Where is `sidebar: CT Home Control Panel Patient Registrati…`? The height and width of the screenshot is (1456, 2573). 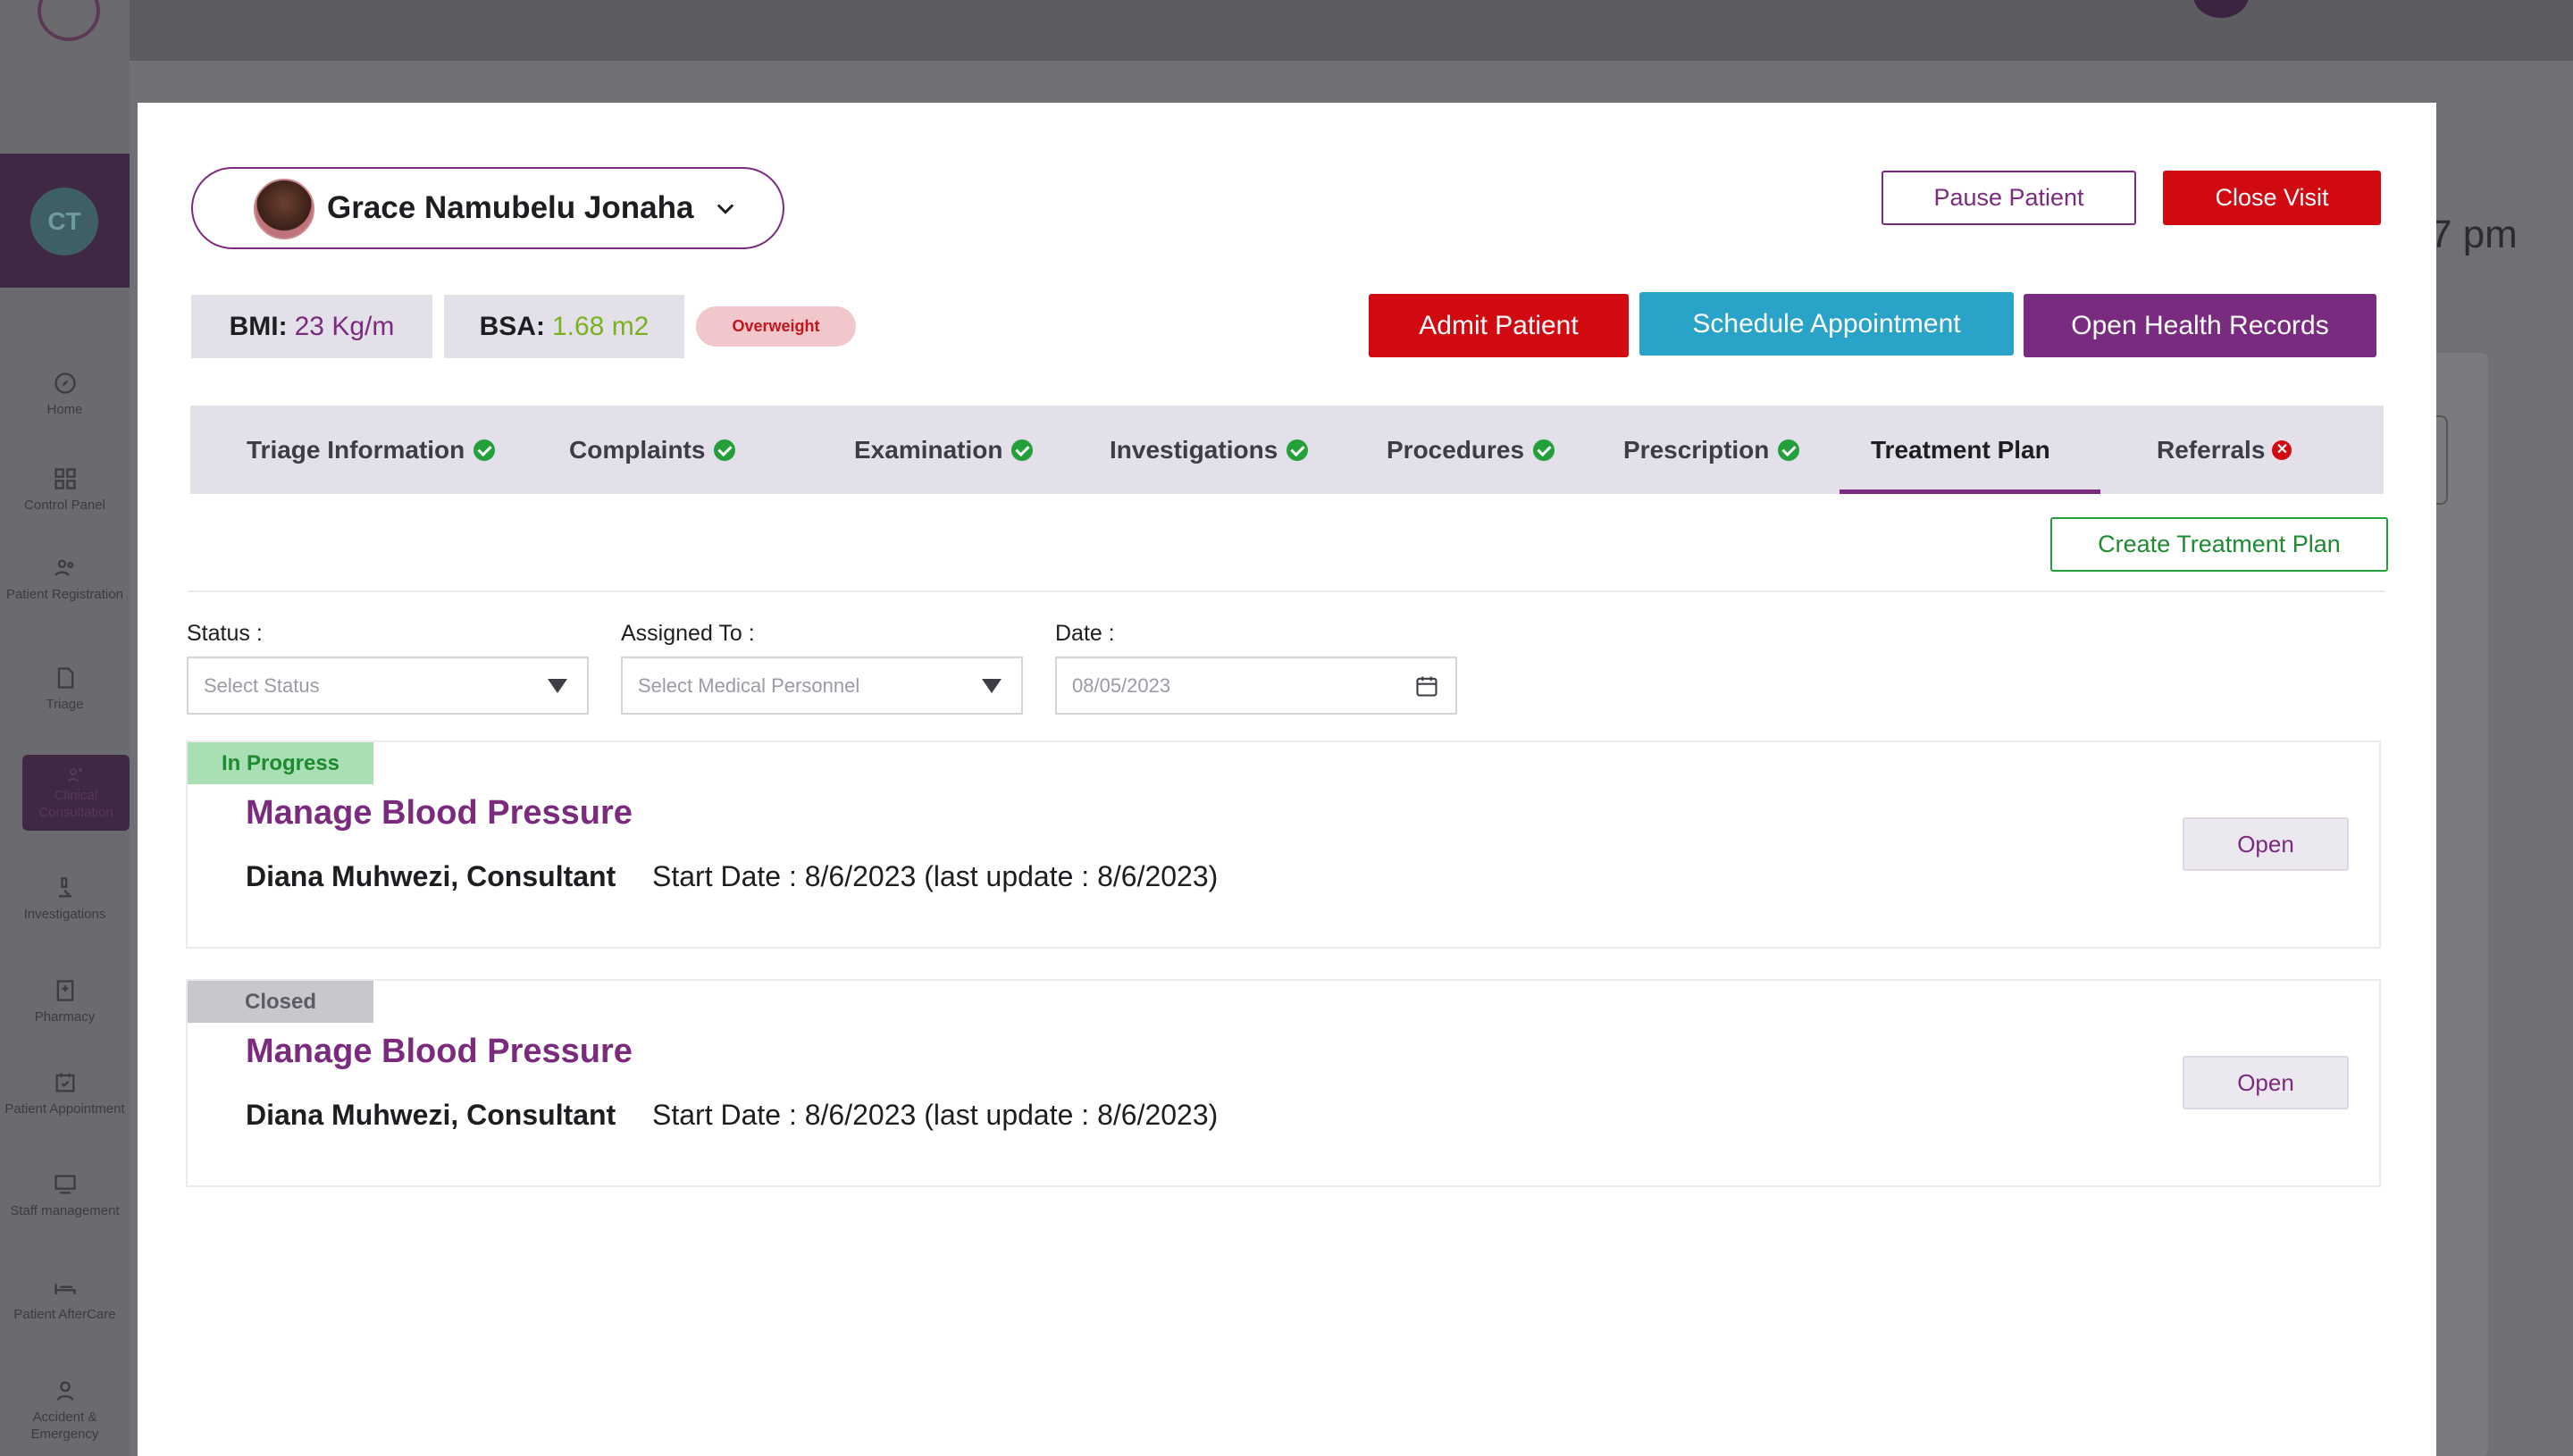
sidebar: CT Home Control Panel Patient Registrati… is located at coordinates (65, 728).